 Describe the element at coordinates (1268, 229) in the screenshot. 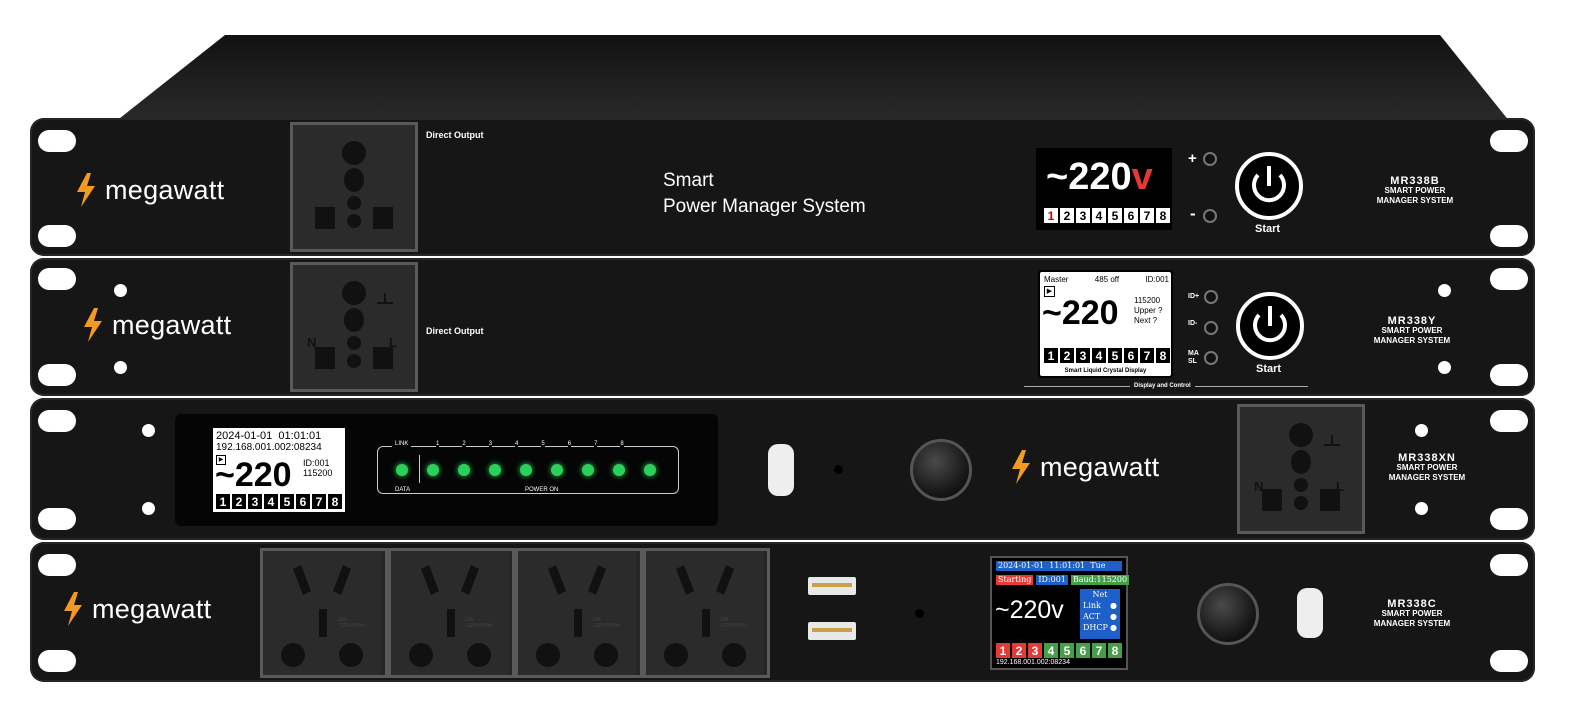

I see `start-label: Start` at that location.